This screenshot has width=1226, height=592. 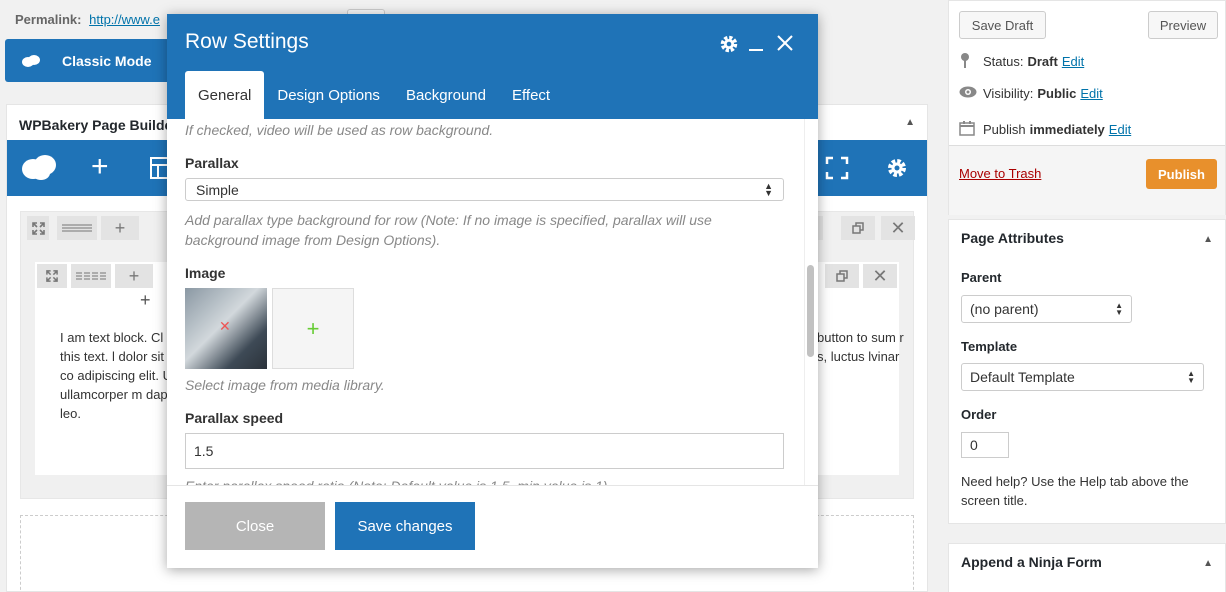 I want to click on ninja-form-toggle-icon: ▲, so click(x=1208, y=563).